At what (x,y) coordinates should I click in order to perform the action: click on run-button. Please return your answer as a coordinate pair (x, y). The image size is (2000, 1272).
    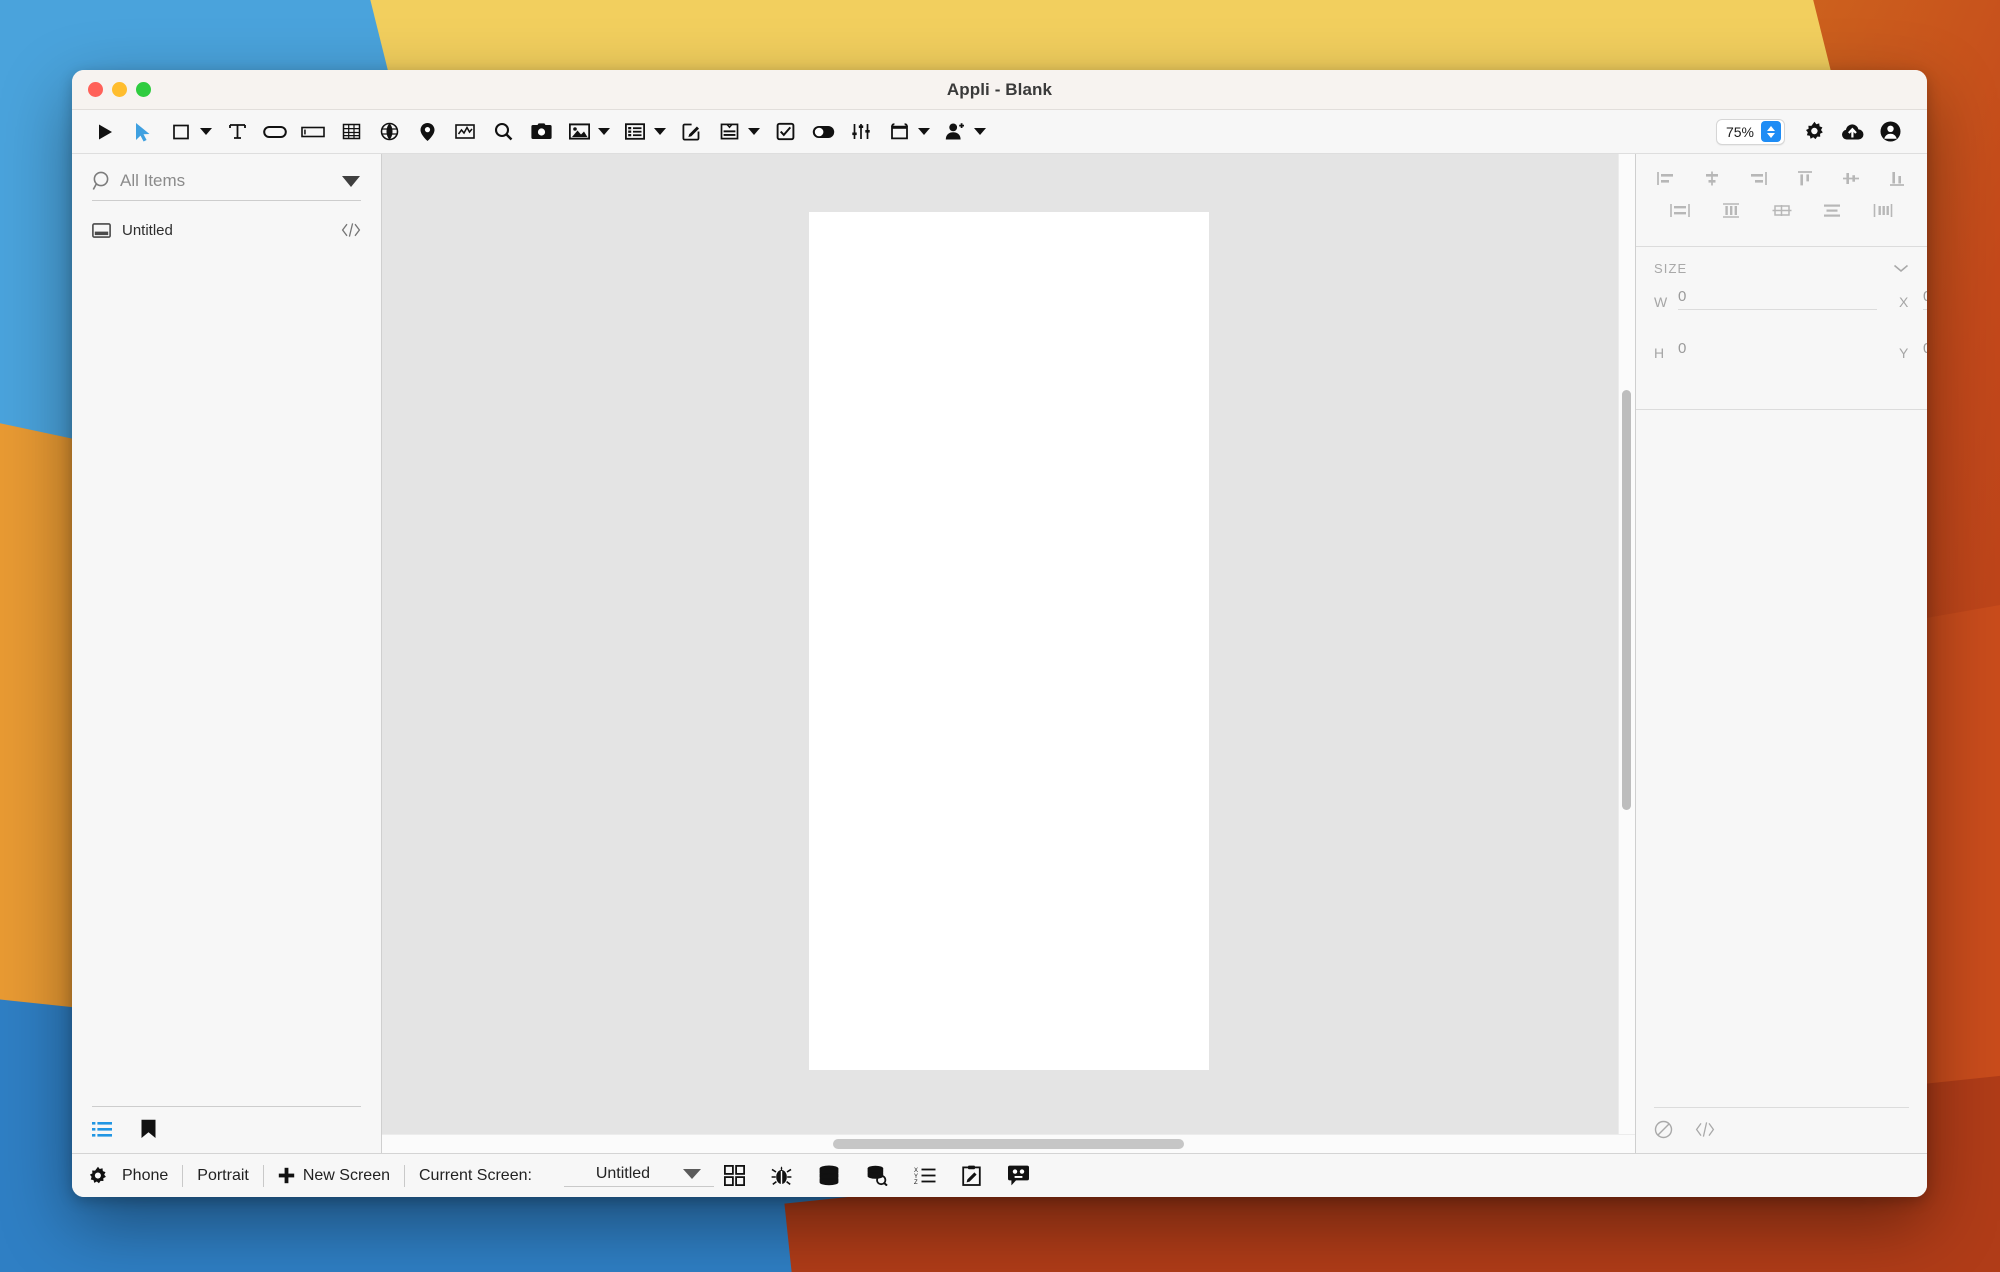
    Looking at the image, I should click on (105, 132).